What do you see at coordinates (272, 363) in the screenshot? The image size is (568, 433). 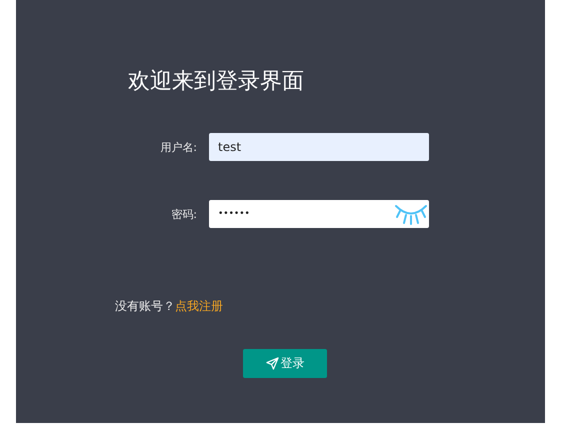 I see `paper-plane-icon` at bounding box center [272, 363].